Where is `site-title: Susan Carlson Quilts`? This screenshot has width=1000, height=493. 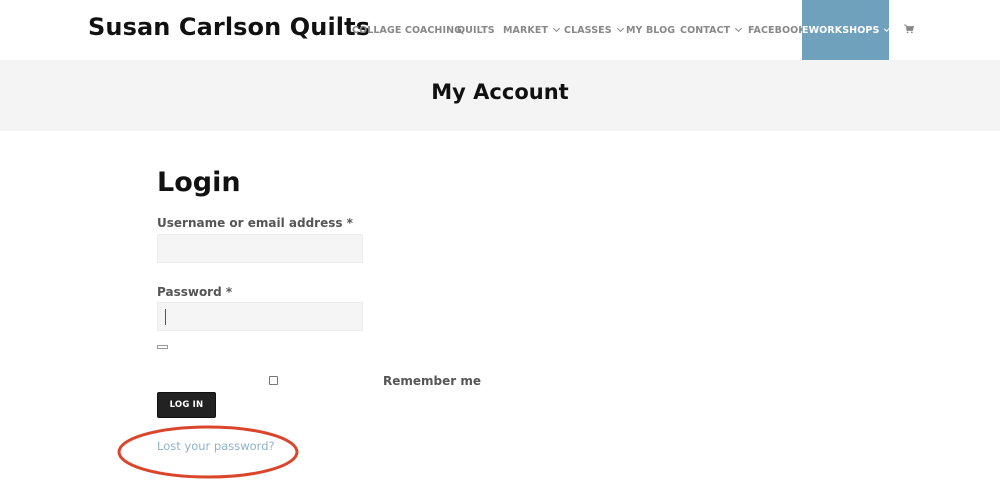 site-title: Susan Carlson Quilts is located at coordinates (229, 27).